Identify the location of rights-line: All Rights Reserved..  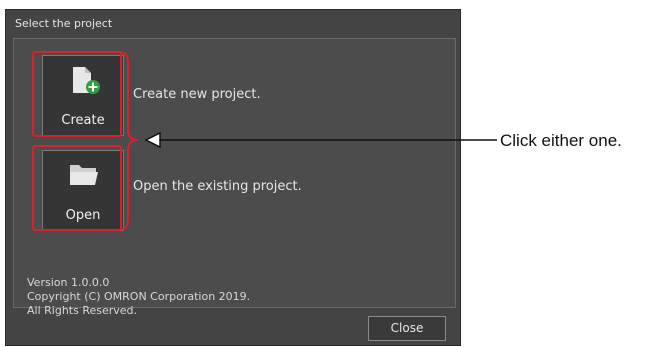
(82, 310).